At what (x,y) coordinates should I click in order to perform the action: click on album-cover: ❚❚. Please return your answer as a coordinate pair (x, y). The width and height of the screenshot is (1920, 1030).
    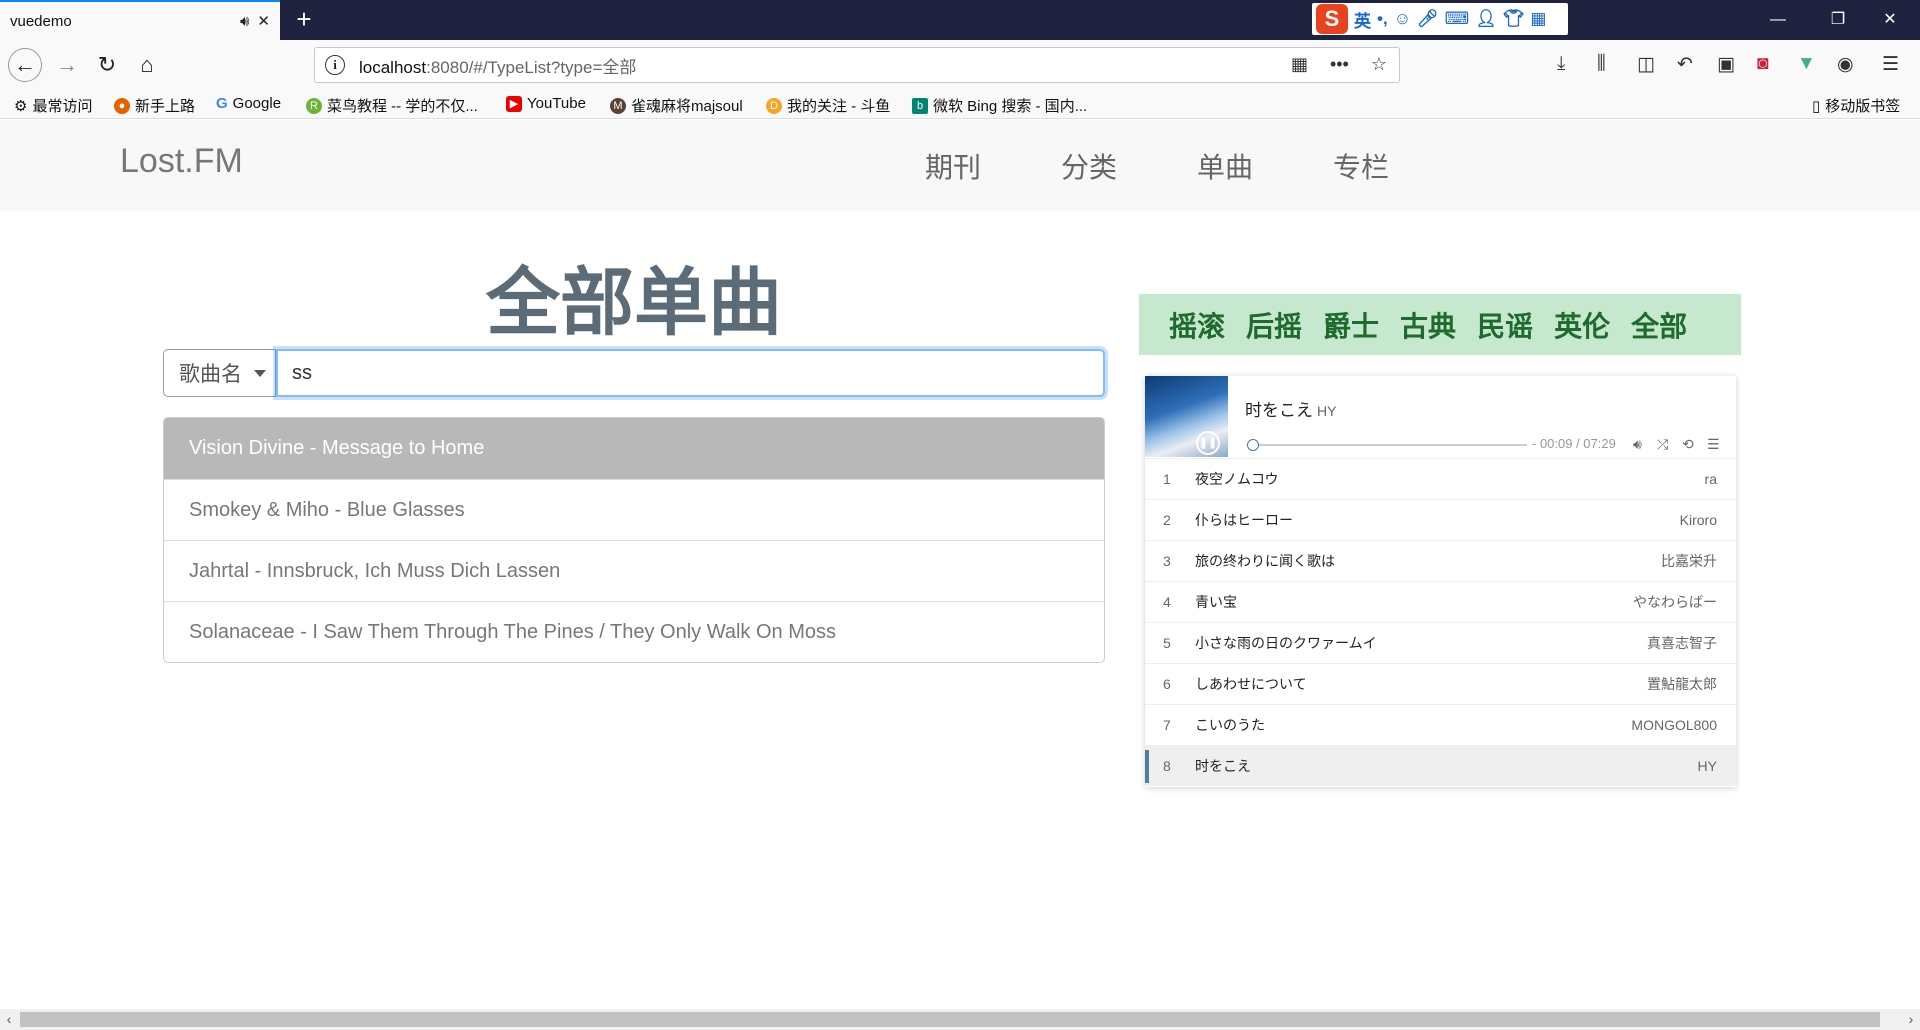
    Looking at the image, I should click on (1186, 416).